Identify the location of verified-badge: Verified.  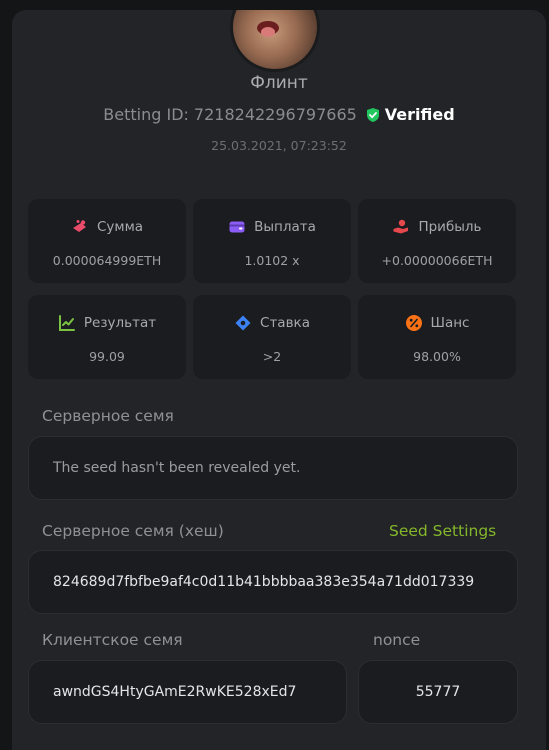
(410, 114).